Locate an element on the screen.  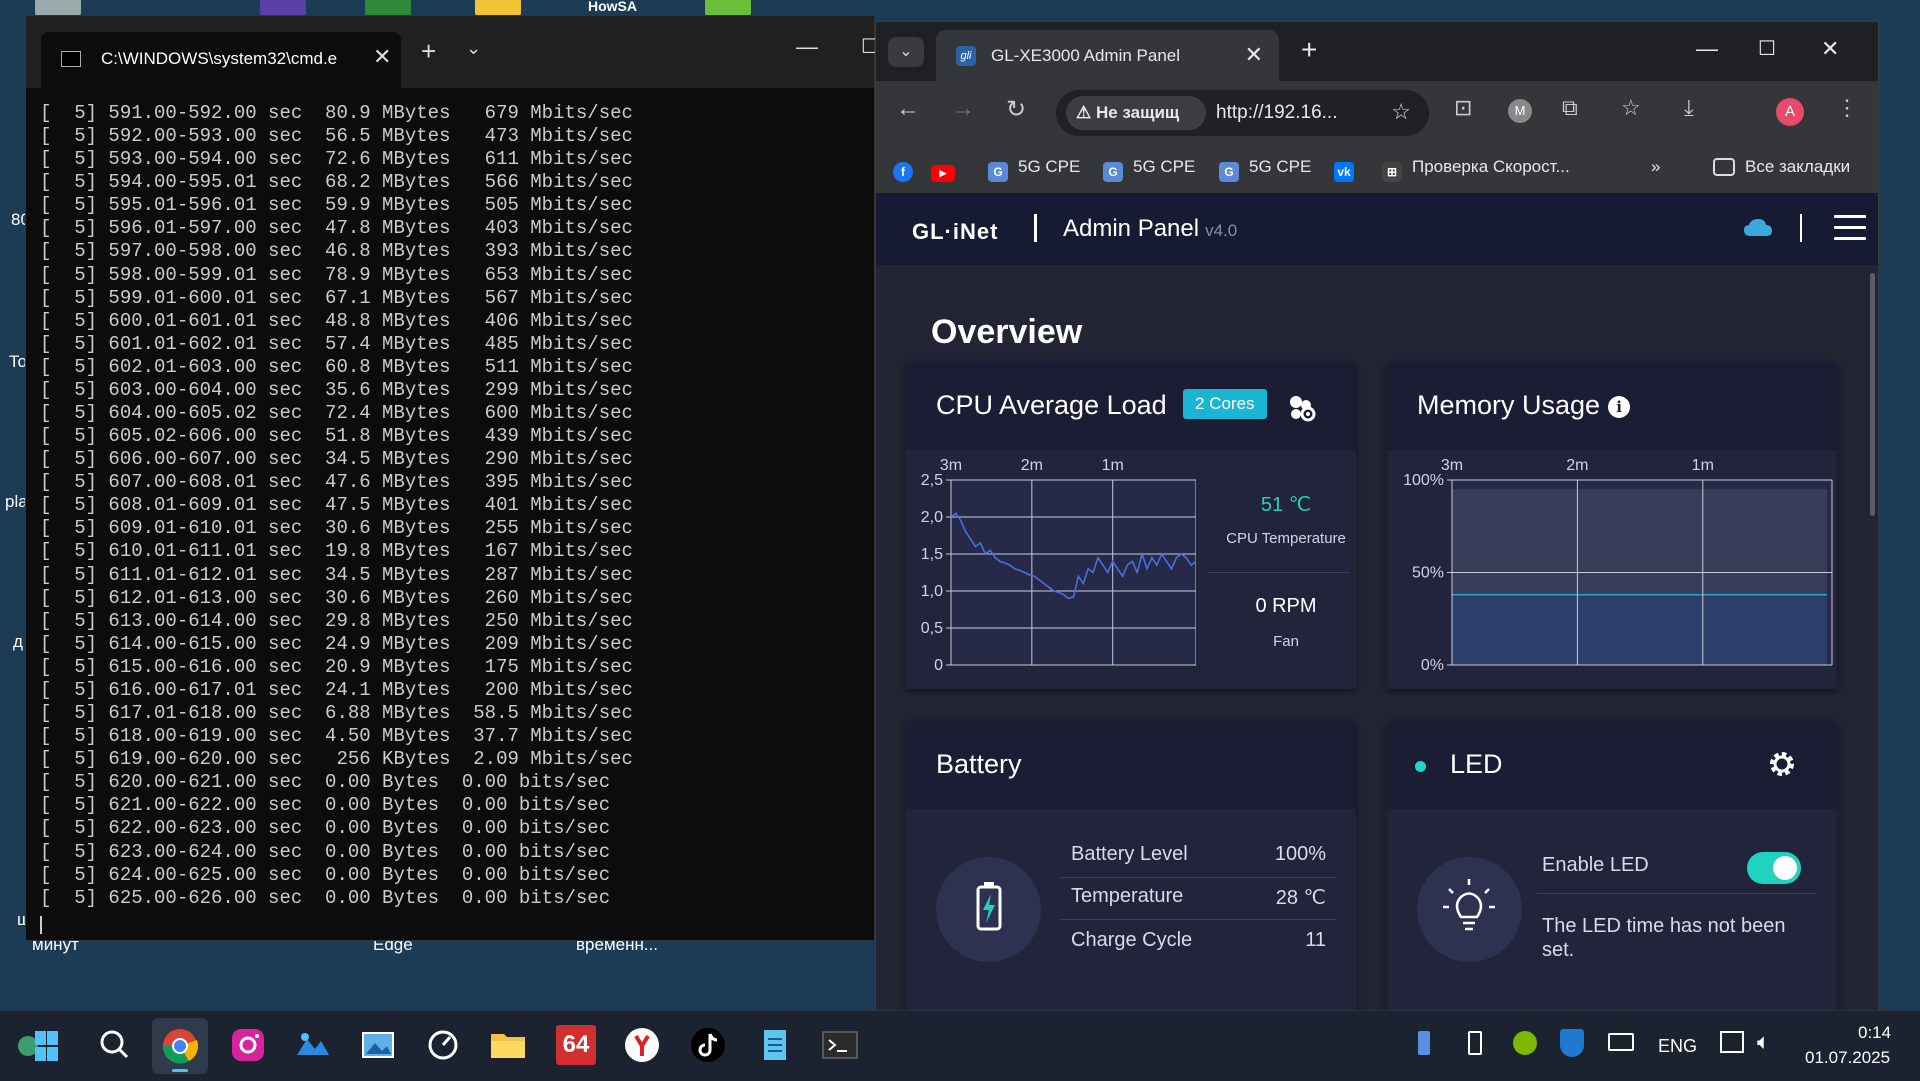
terminal-tab: C:\WINDOWS\system32\cmd.e ✕ is located at coordinates (221, 60).